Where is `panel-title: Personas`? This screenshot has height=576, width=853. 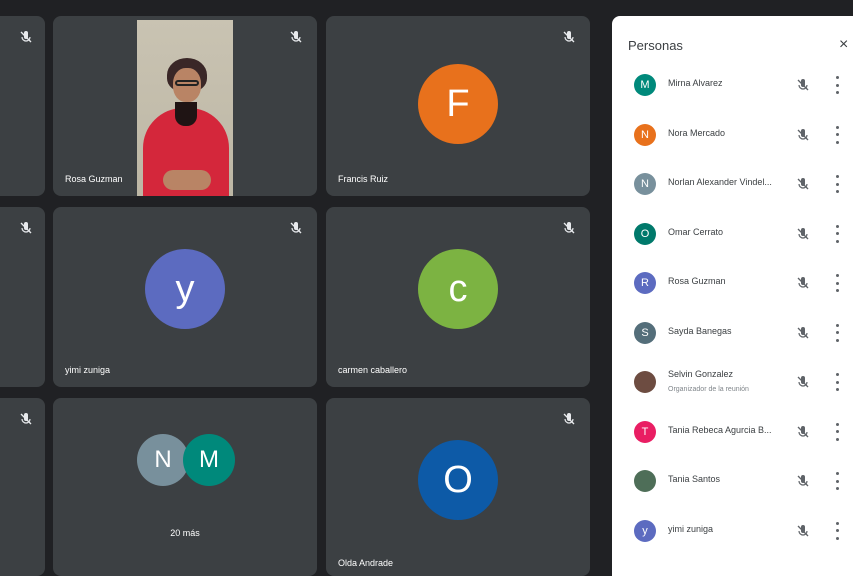 panel-title: Personas is located at coordinates (655, 45).